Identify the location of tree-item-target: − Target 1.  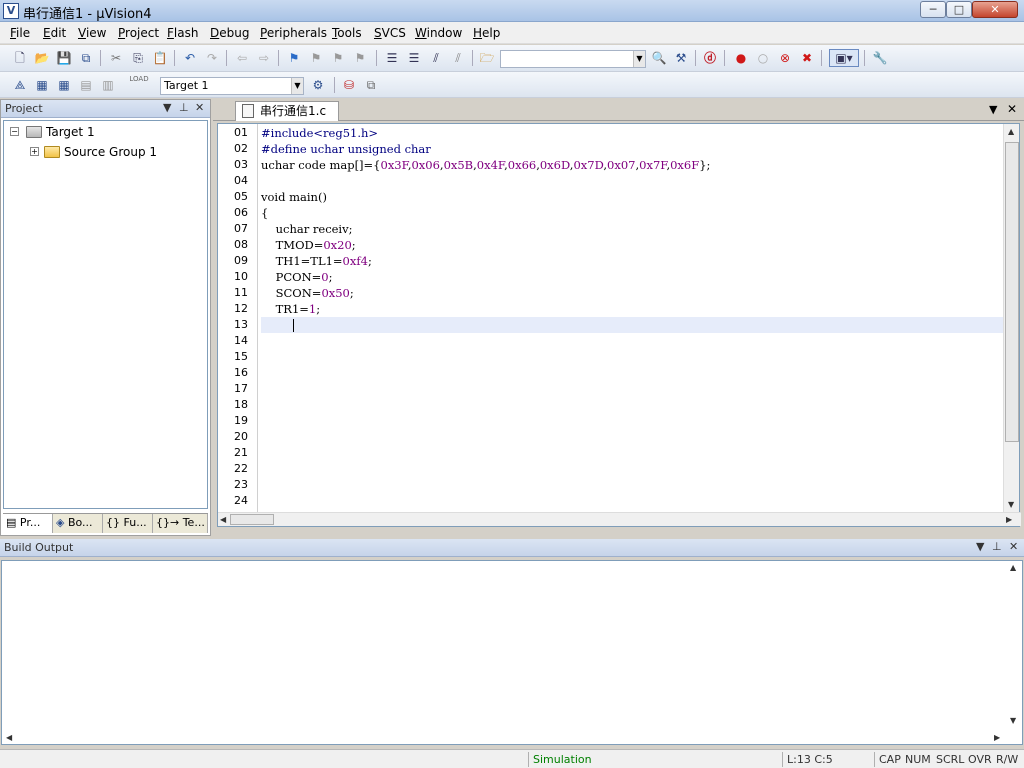
(103, 132).